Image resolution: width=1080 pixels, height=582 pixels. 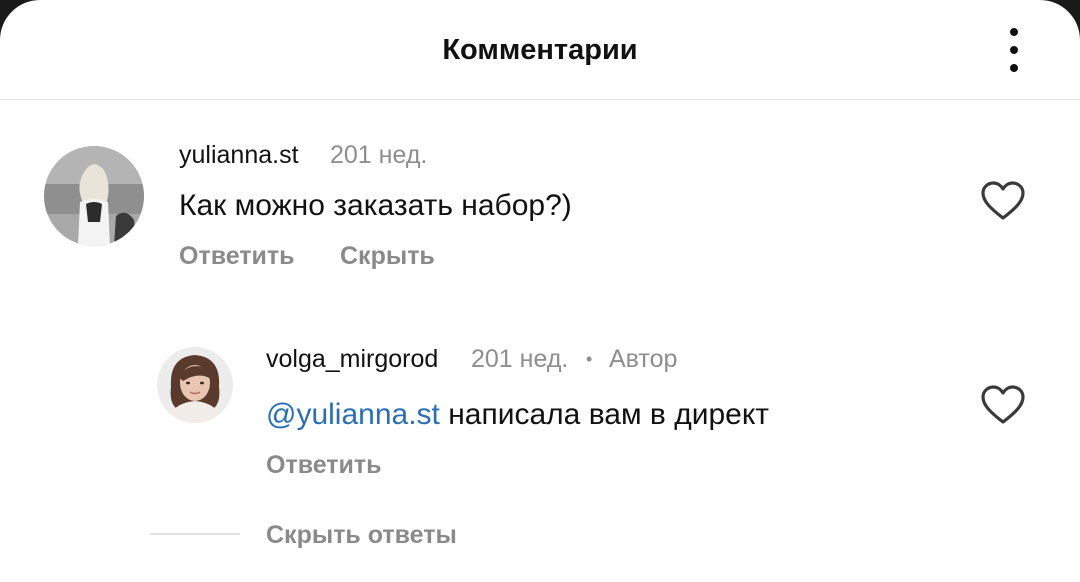 I want to click on reply-username: volga_mirgorod, so click(x=352, y=359).